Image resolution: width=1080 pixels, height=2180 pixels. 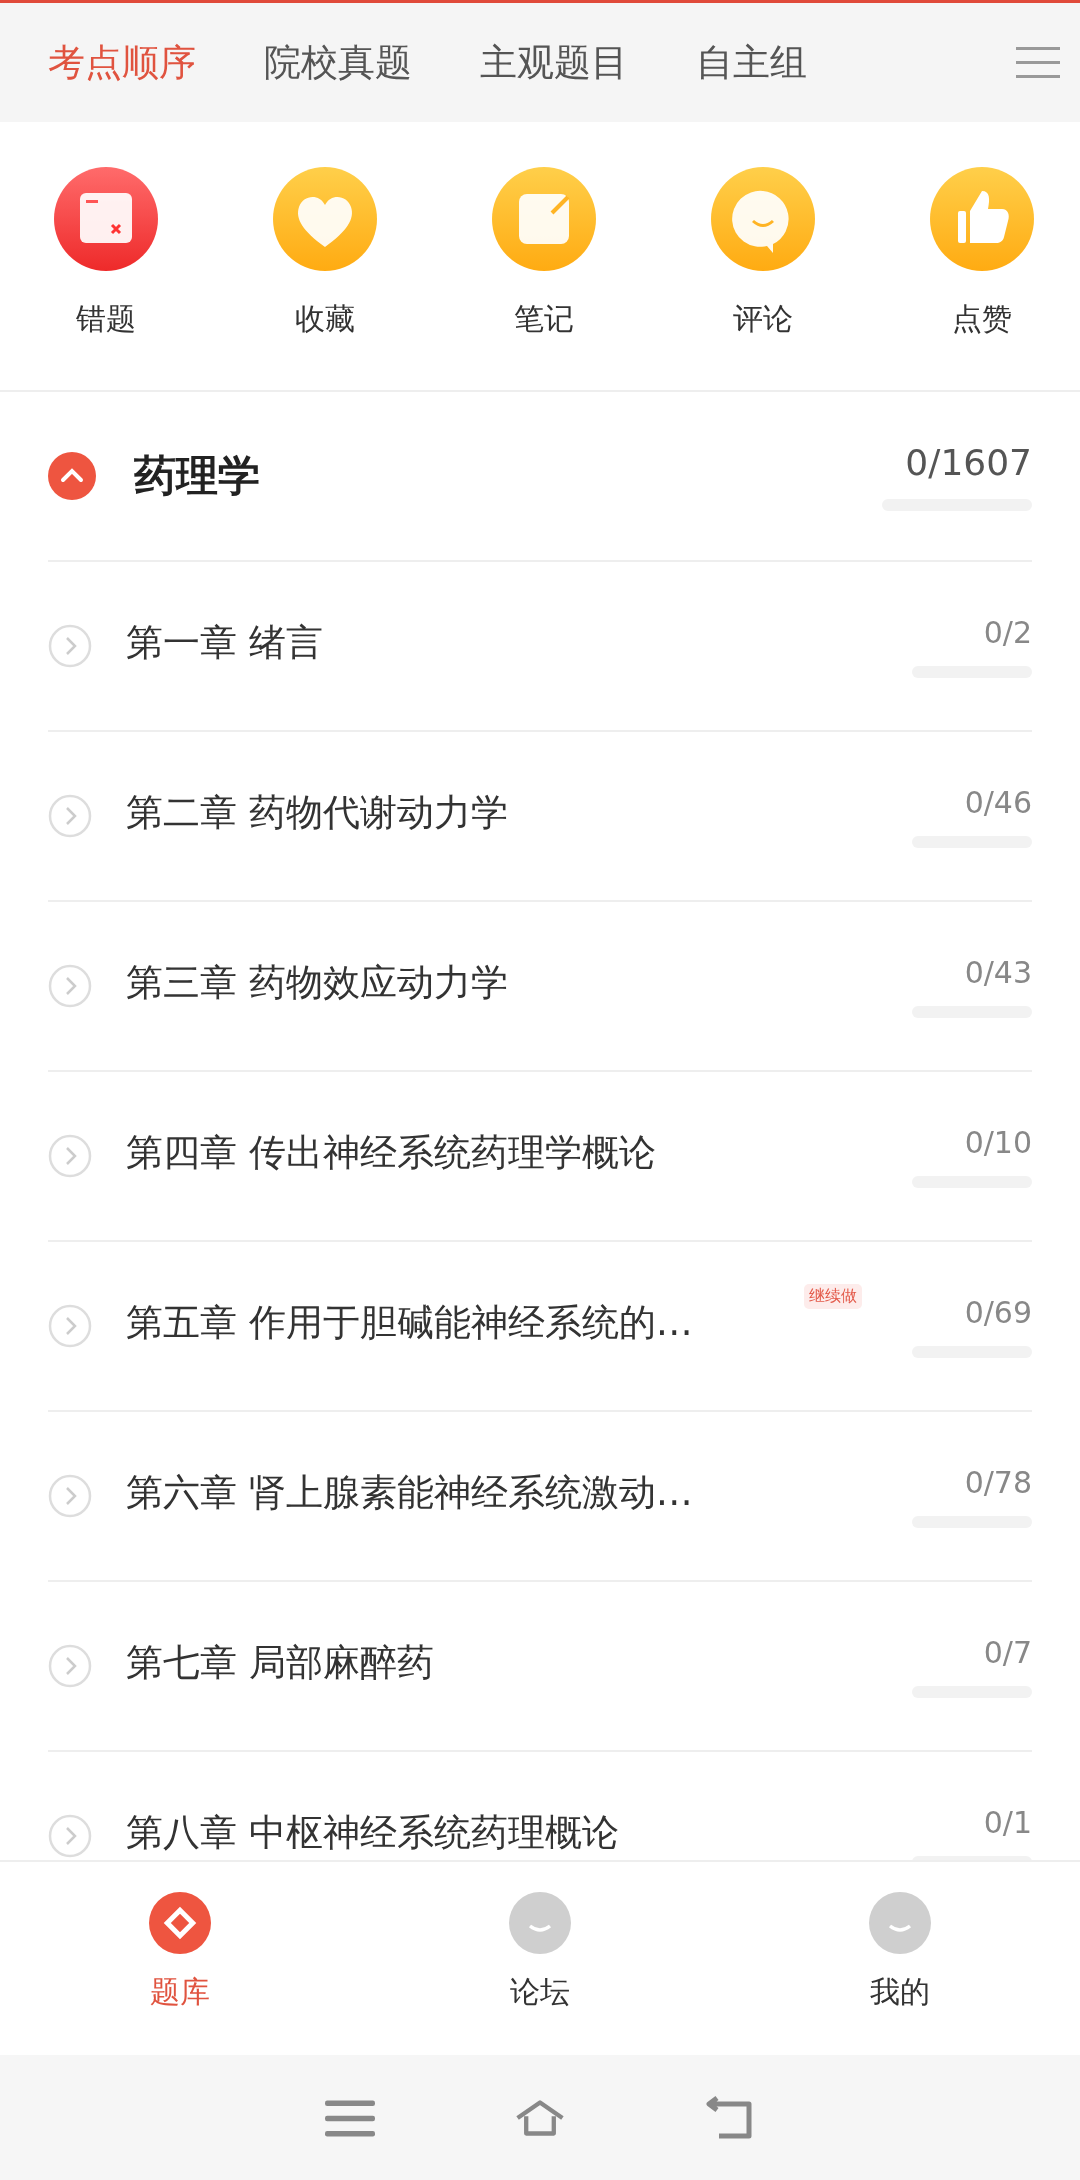 I want to click on chapter-title: 第二章 药物代谢动力学, so click(x=317, y=813).